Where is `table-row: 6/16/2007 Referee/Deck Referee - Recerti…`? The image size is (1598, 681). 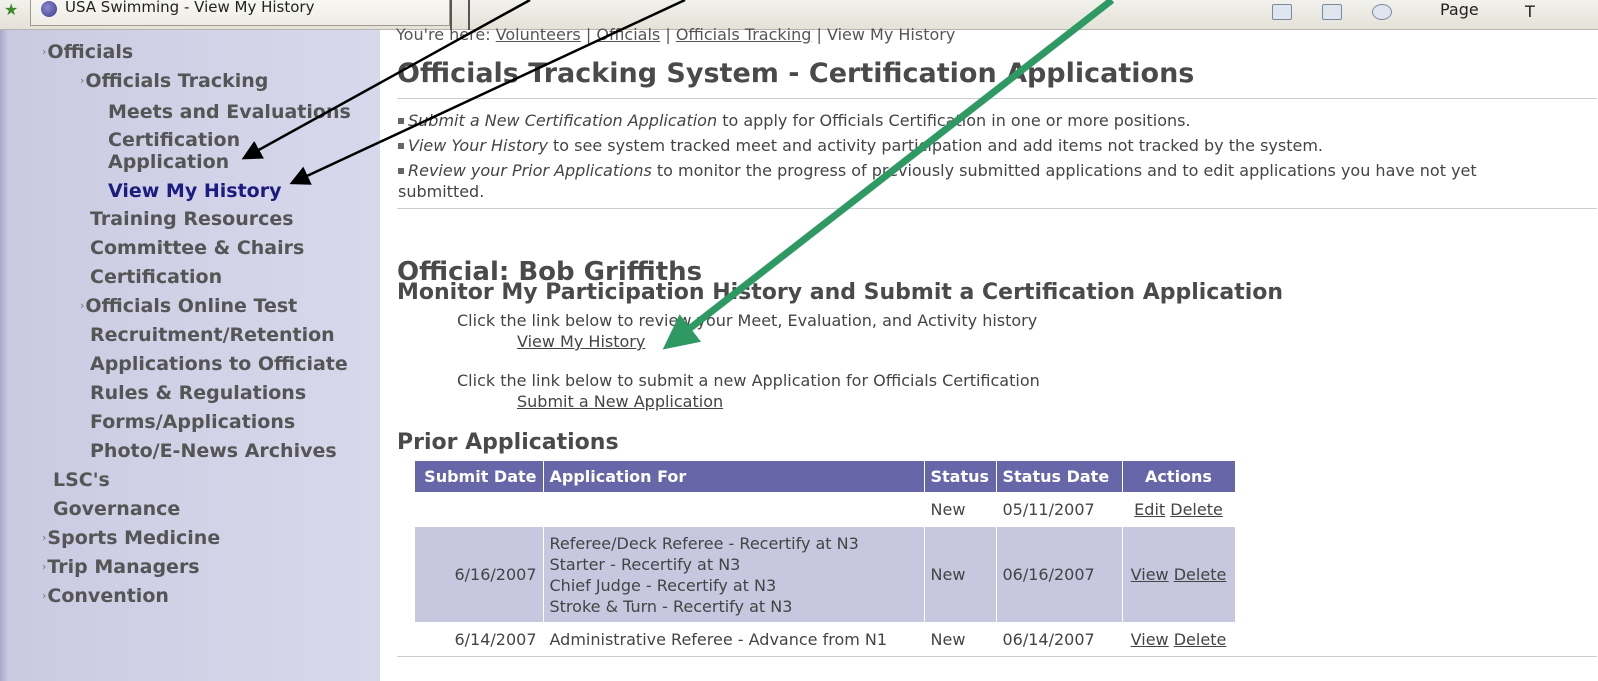 table-row: 6/16/2007 Referee/Deck Referee - Recerti… is located at coordinates (825, 574).